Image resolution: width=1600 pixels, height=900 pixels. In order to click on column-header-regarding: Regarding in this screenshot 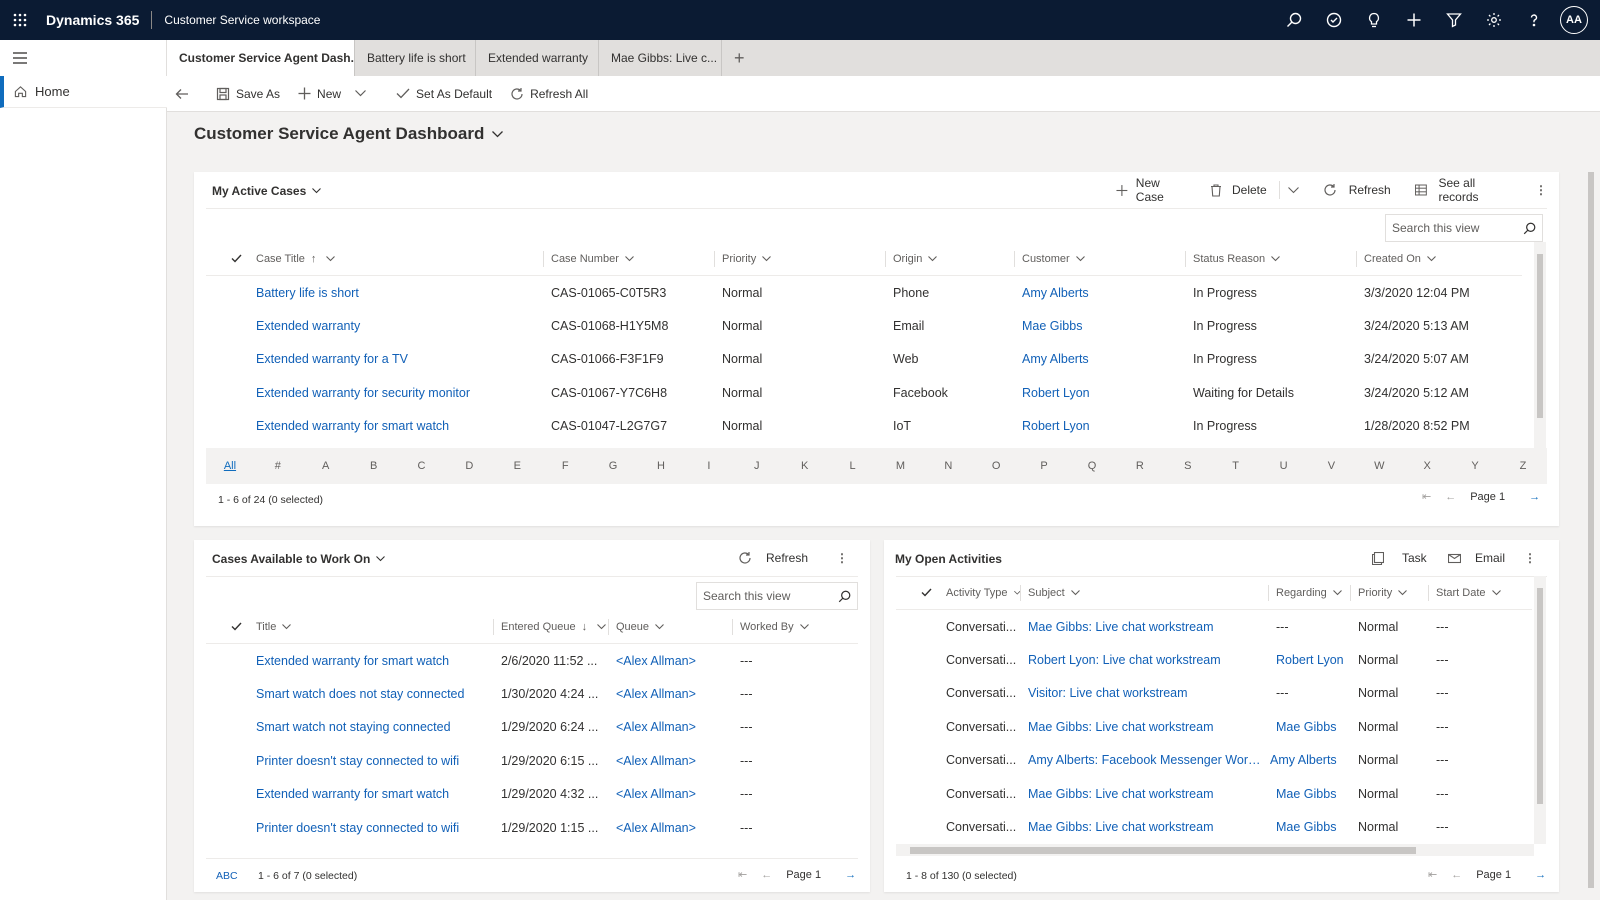, I will do `click(1309, 593)`.